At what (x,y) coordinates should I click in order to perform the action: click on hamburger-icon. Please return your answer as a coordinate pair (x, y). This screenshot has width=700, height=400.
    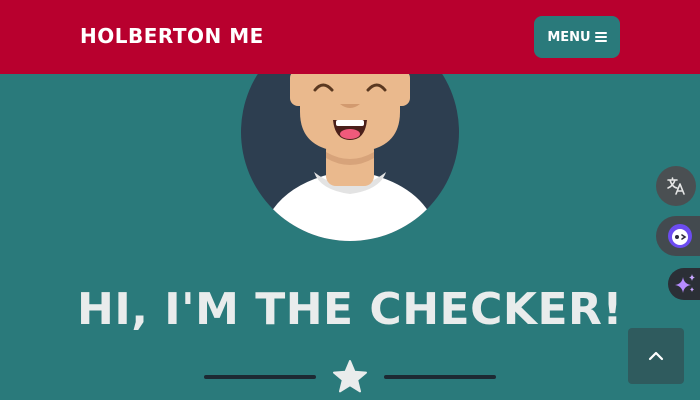
    Looking at the image, I should click on (600, 37).